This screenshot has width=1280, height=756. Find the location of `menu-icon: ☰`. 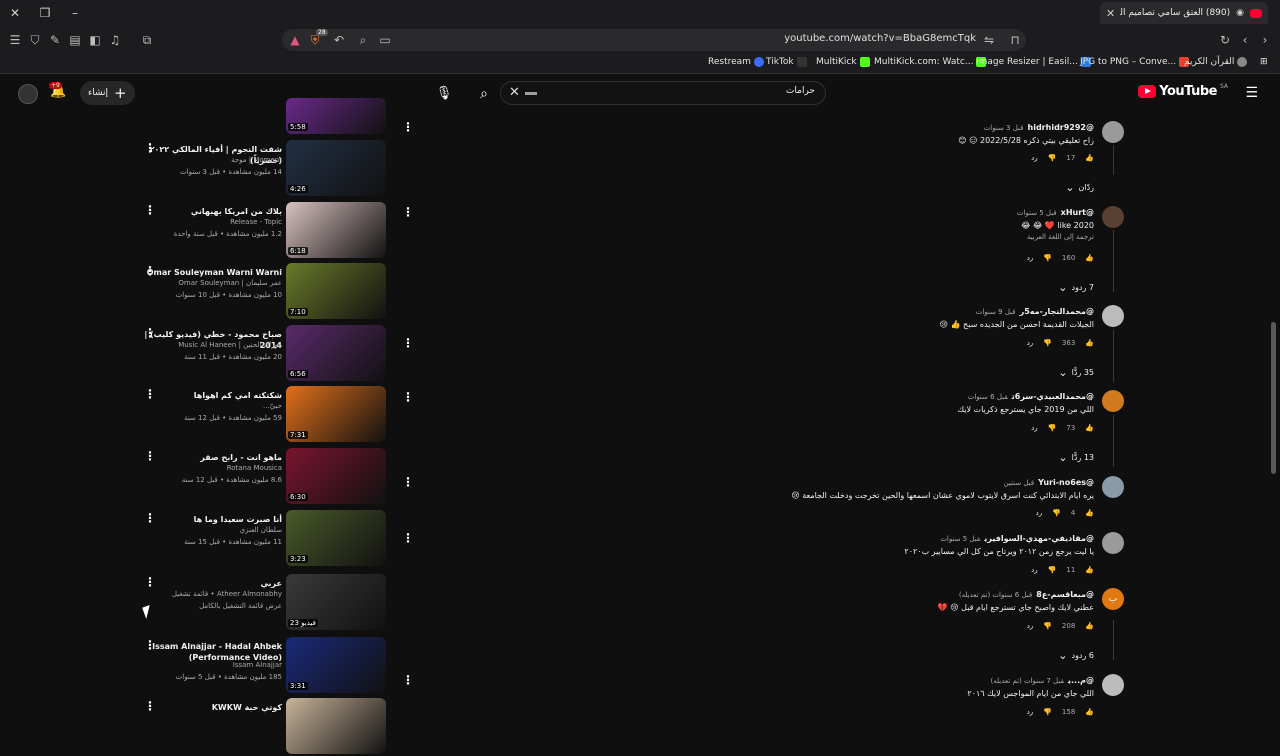

menu-icon: ☰ is located at coordinates (15, 40).